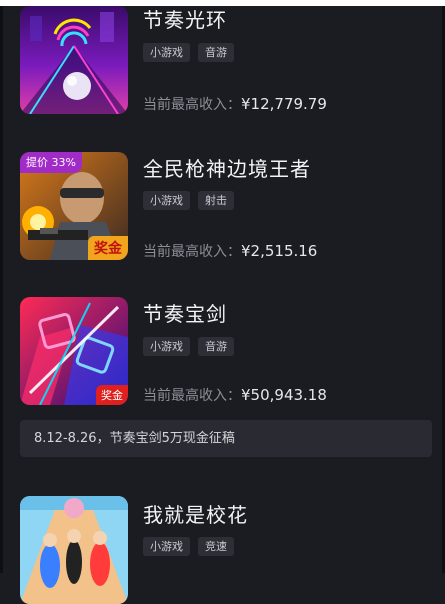 The height and width of the screenshot is (604, 445). I want to click on game-title: 节奏宝剑, so click(185, 314).